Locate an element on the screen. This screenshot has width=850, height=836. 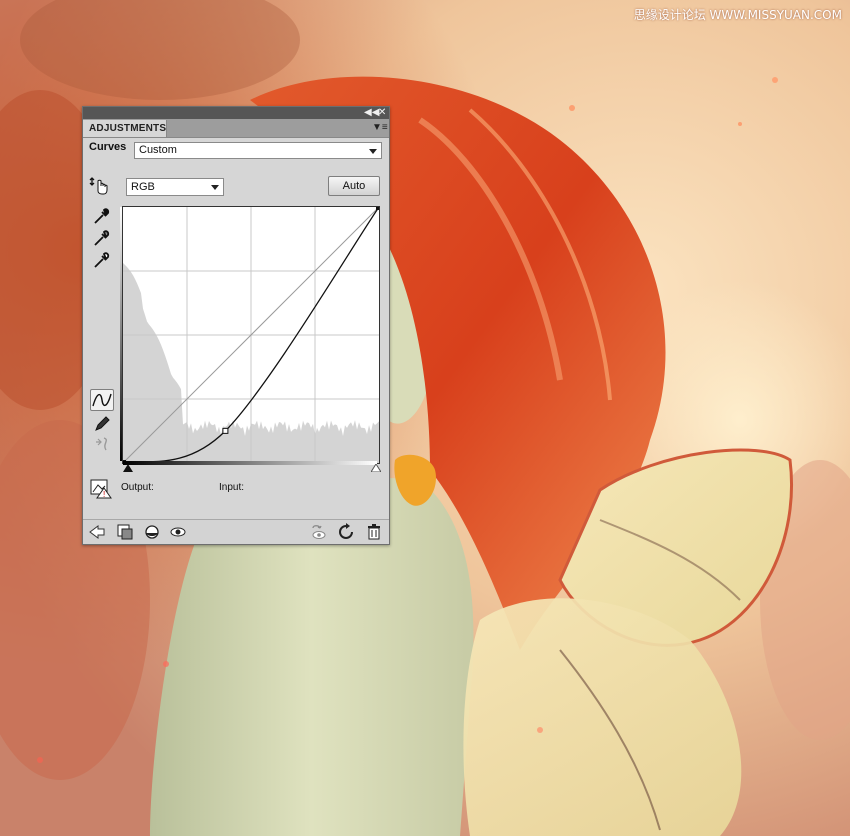
on-image-adjust-icon is located at coordinates (99, 185).